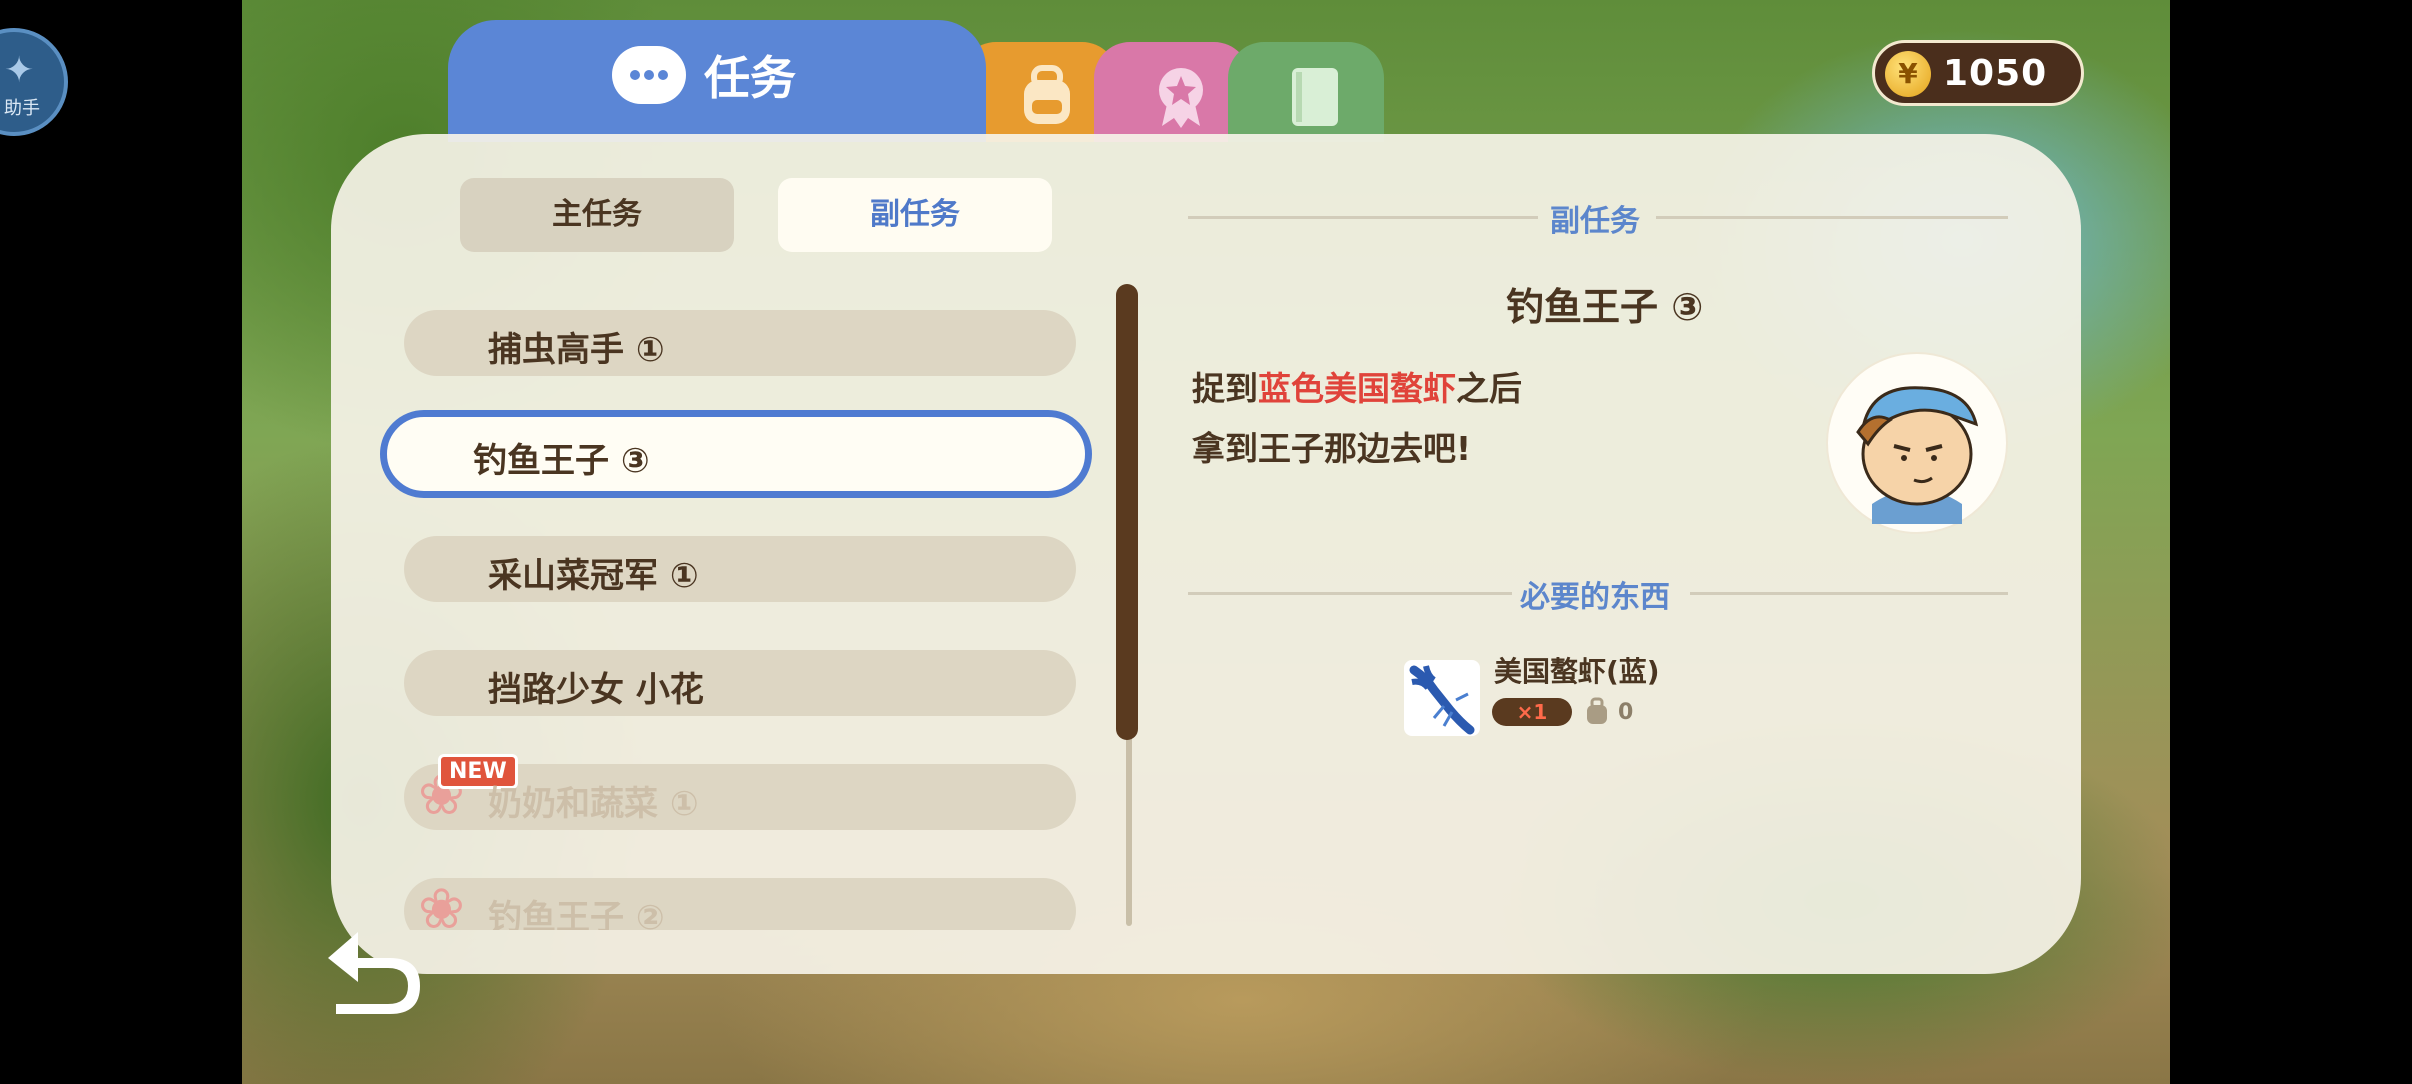 Image resolution: width=2412 pixels, height=1084 pixels. Describe the element at coordinates (750, 78) in the screenshot. I see `tab-tasks-label: 任务` at that location.